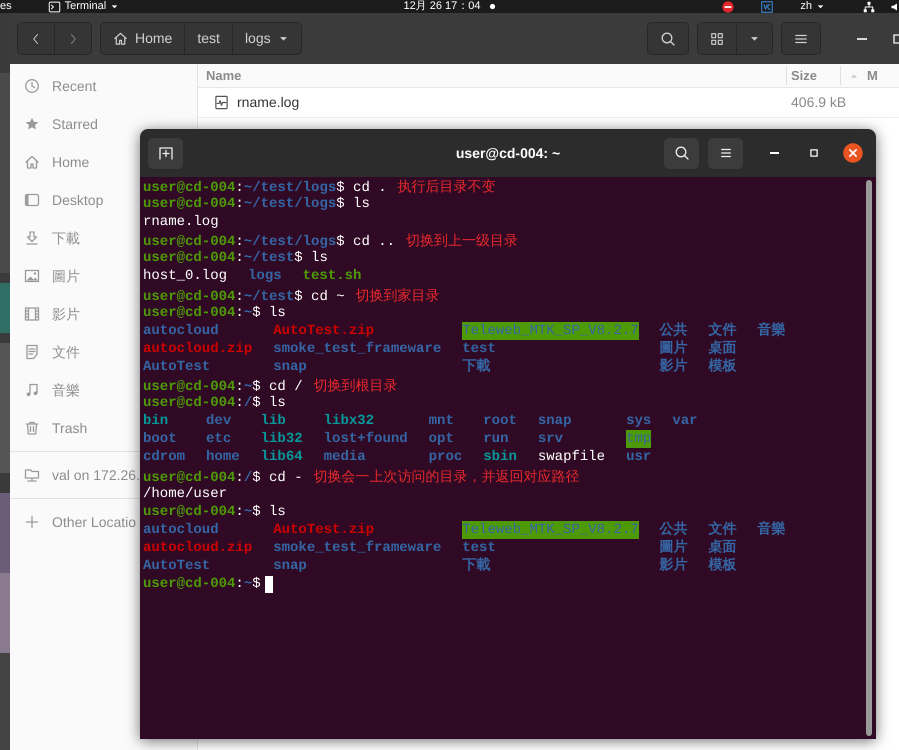  What do you see at coordinates (59, 200) in the screenshot?
I see `sidebar-item: Desktop` at bounding box center [59, 200].